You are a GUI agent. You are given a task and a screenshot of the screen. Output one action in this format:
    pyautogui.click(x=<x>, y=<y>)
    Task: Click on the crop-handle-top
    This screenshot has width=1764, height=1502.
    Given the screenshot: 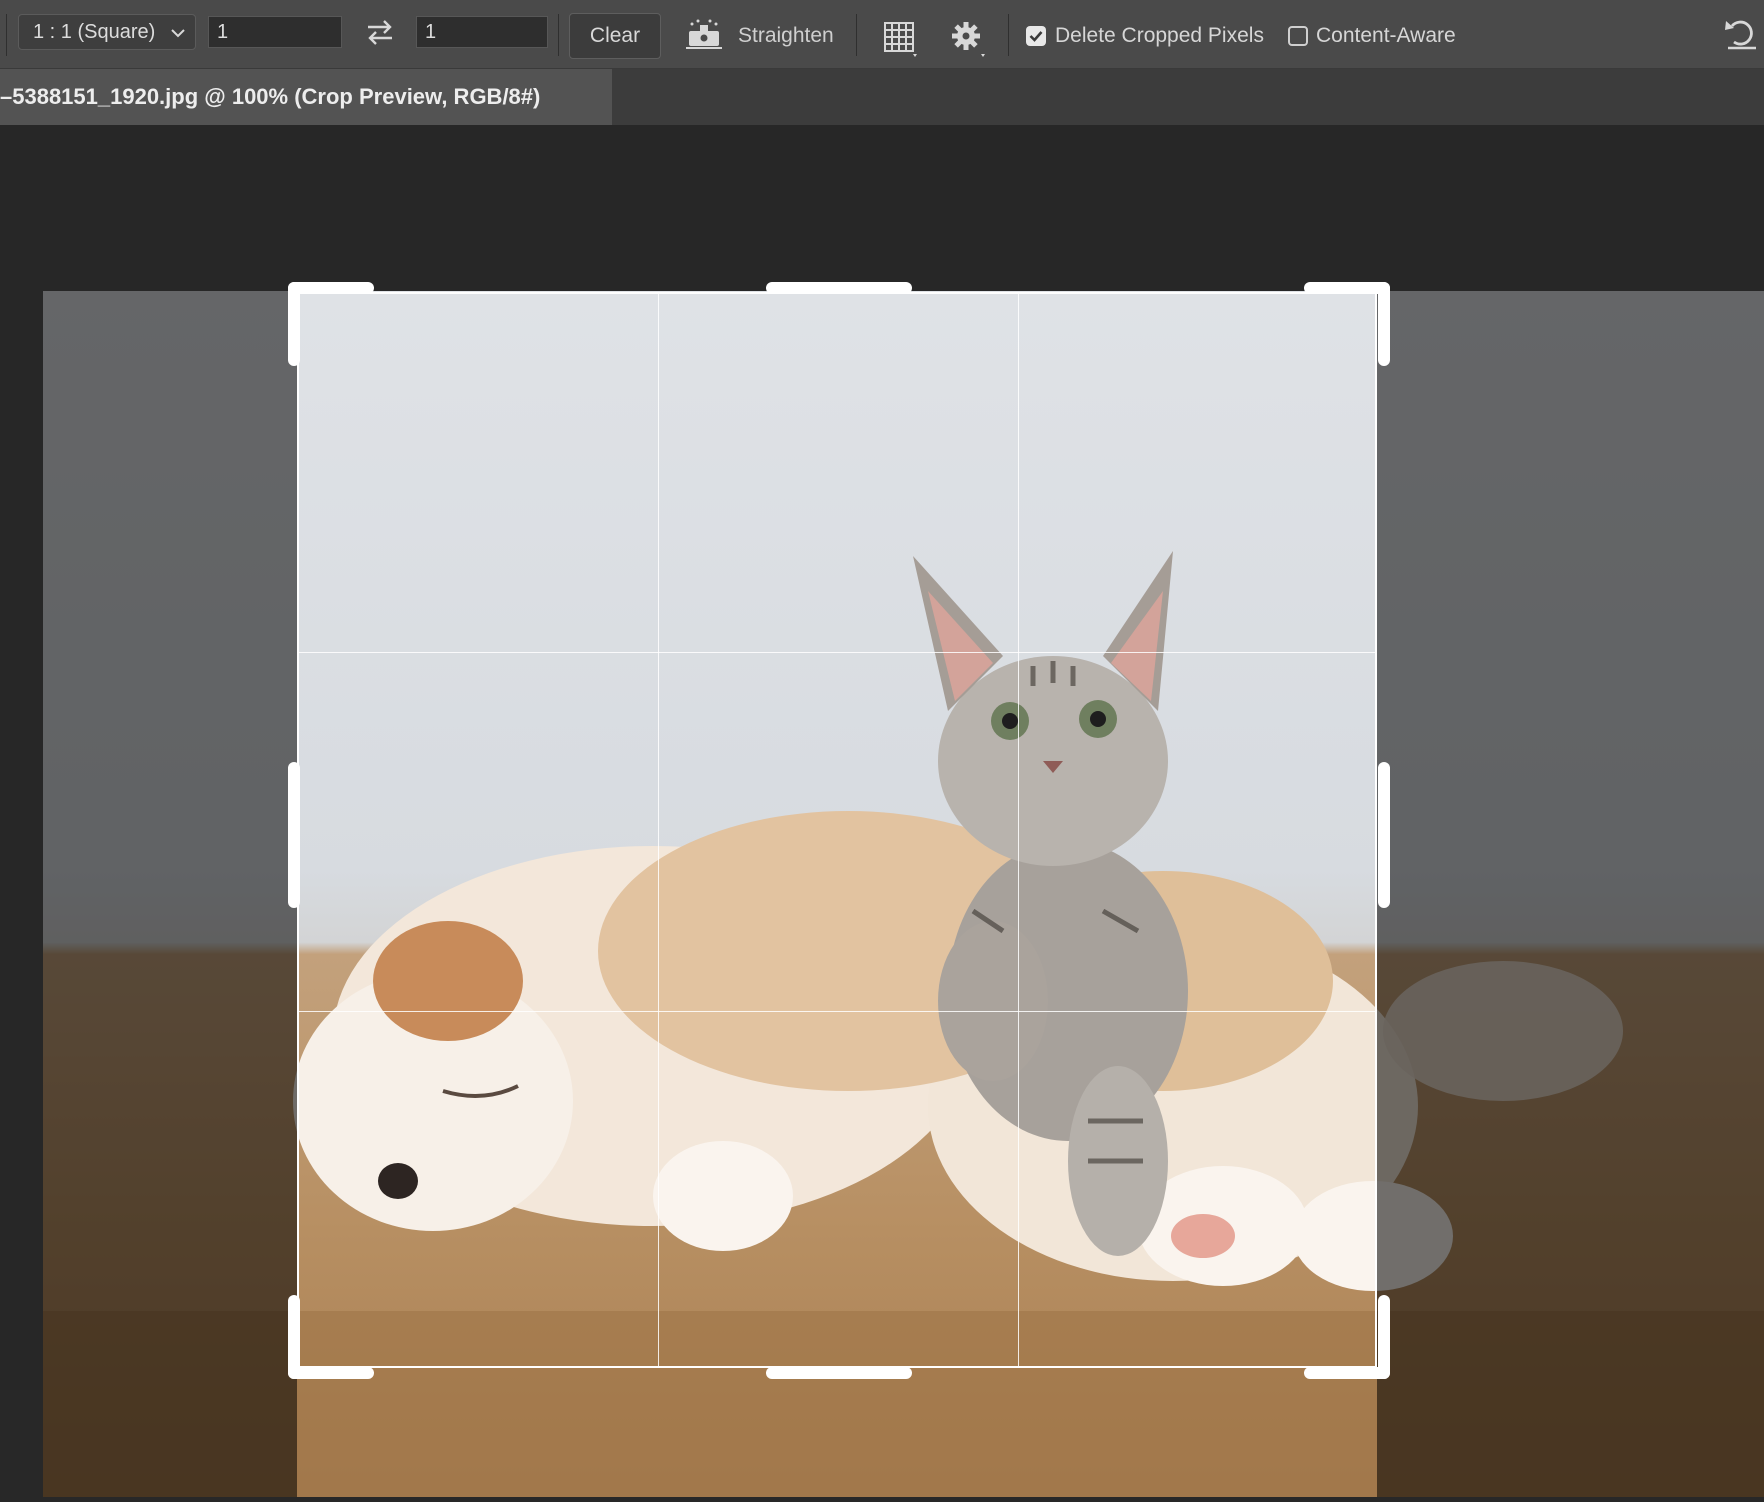 What is the action you would take?
    pyautogui.click(x=839, y=288)
    